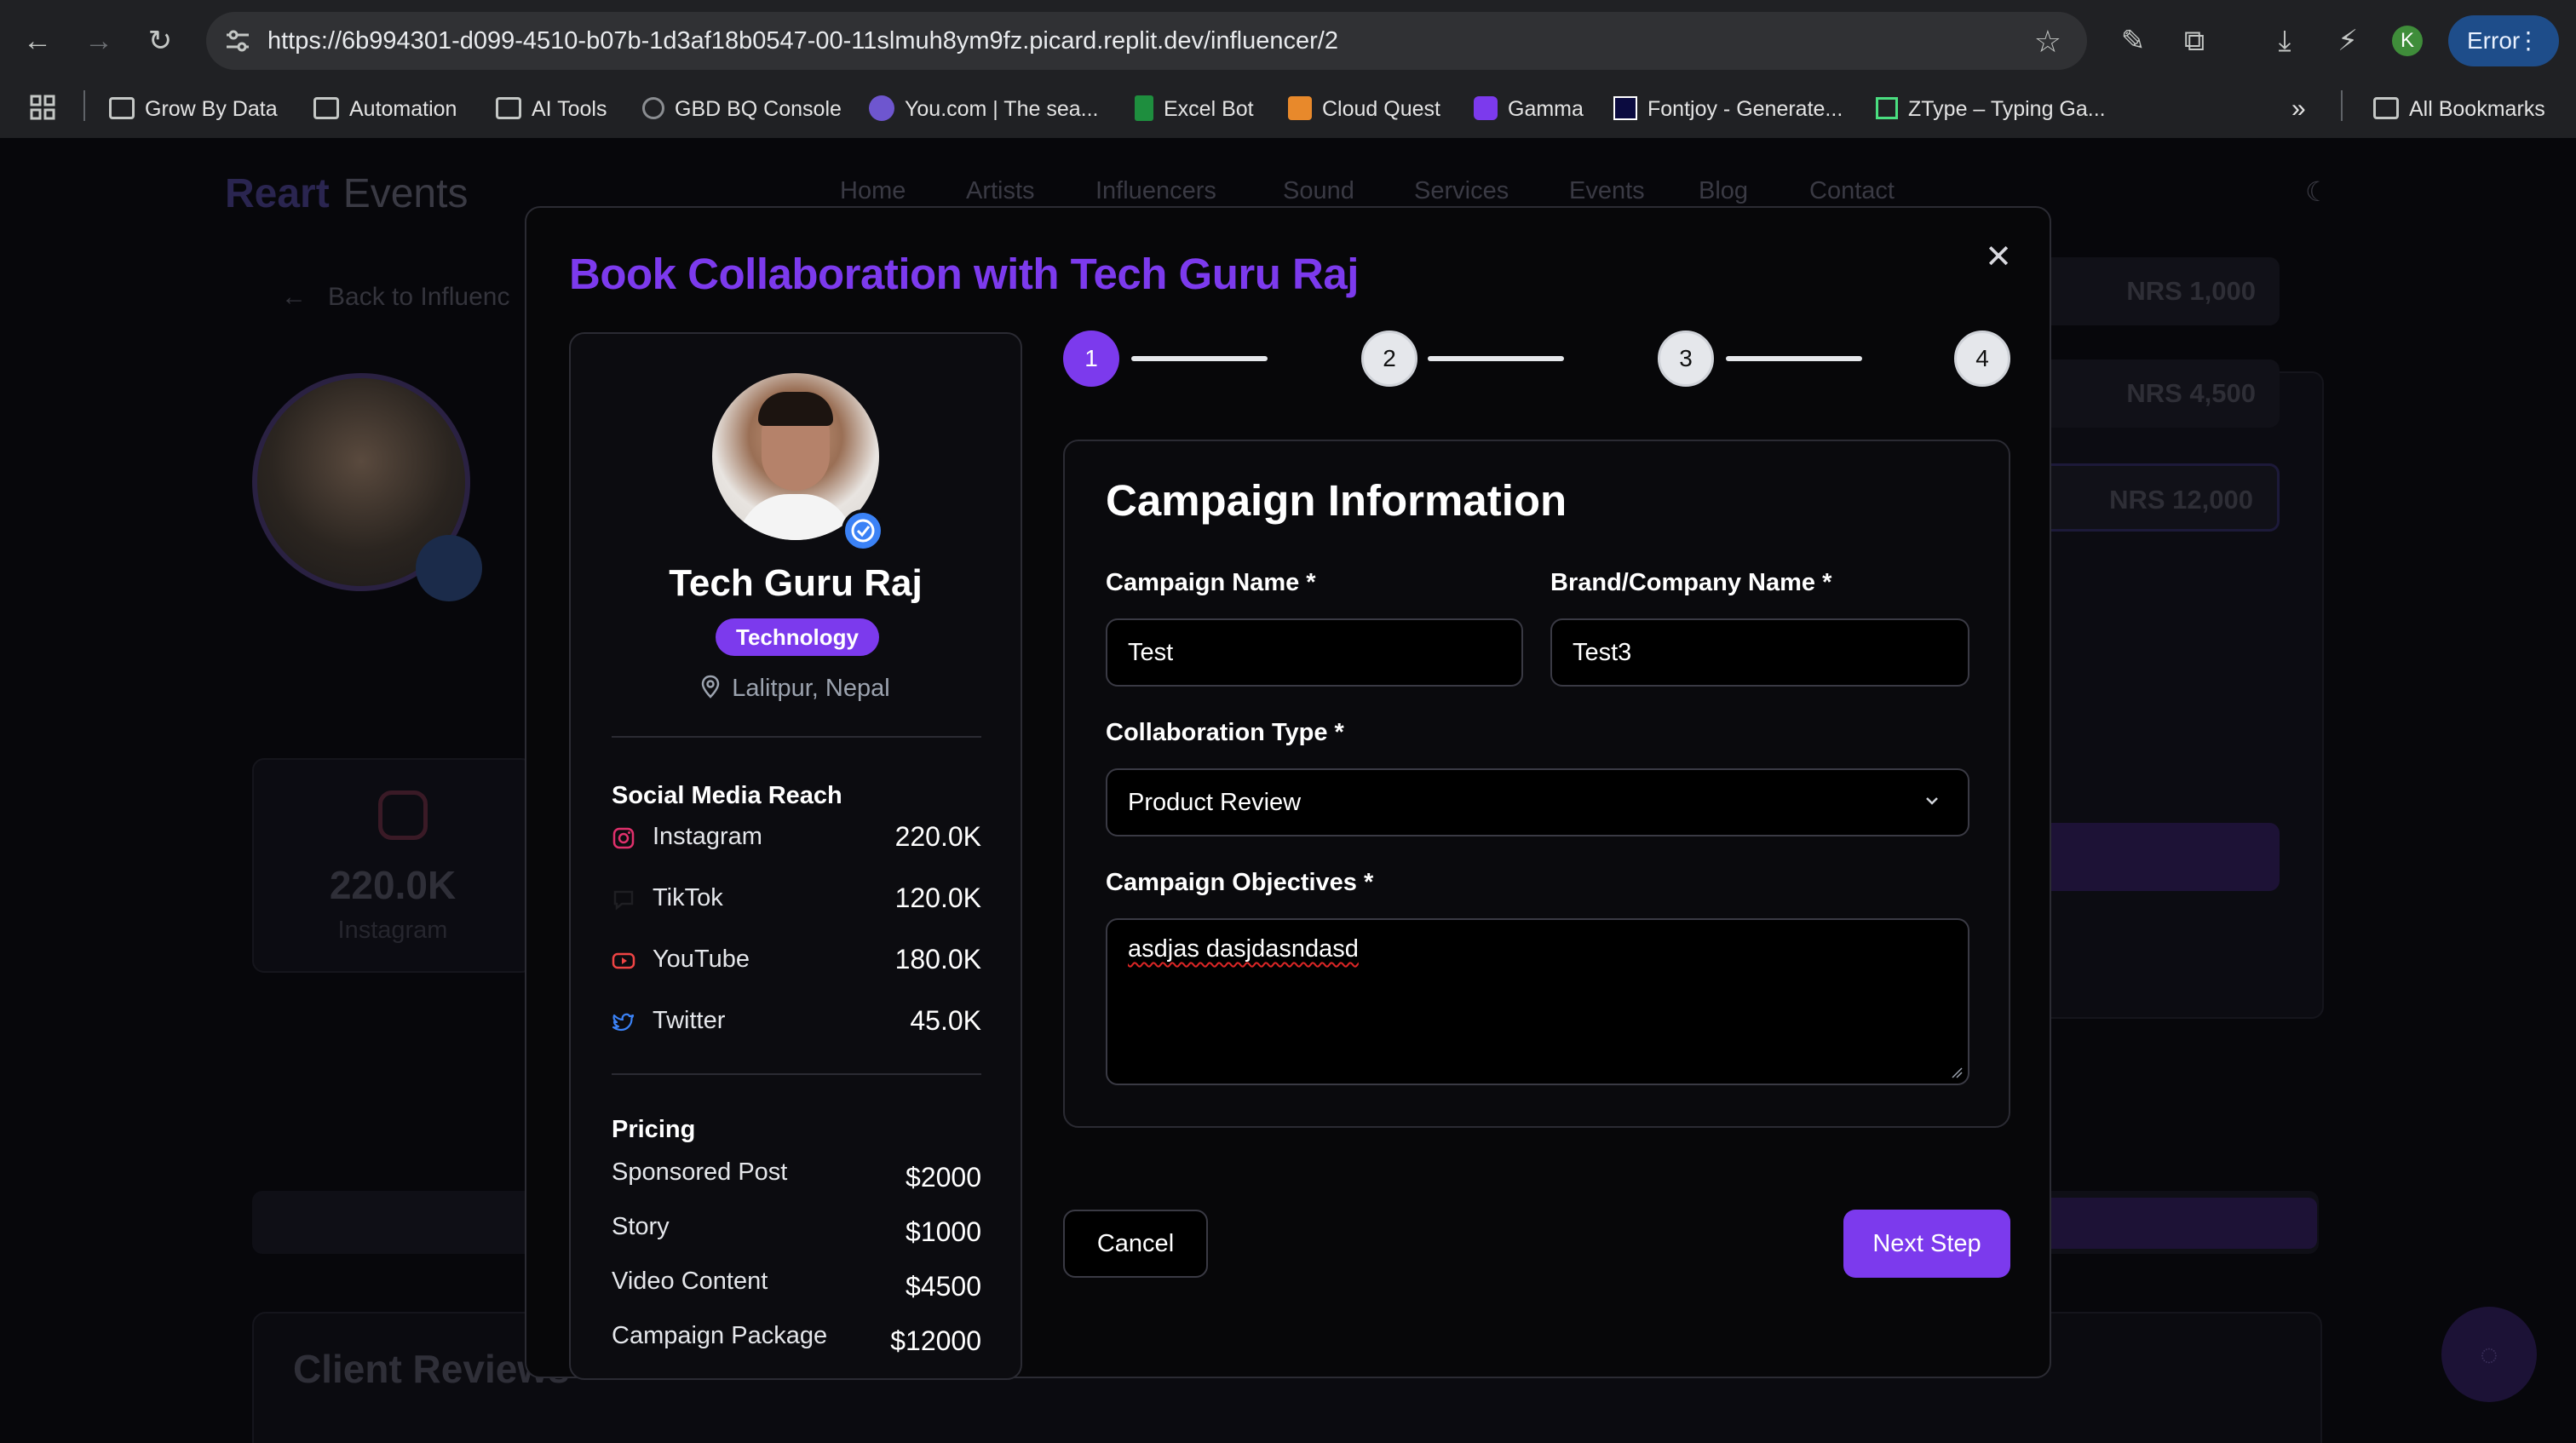  What do you see at coordinates (403, 109) in the screenshot?
I see `bookmark-label: Automation` at bounding box center [403, 109].